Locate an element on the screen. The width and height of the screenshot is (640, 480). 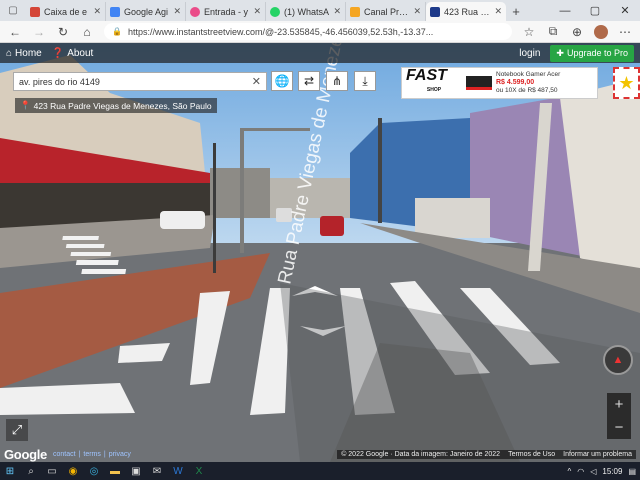
favorite-star-icon: ★ is located at coordinates (626, 83).